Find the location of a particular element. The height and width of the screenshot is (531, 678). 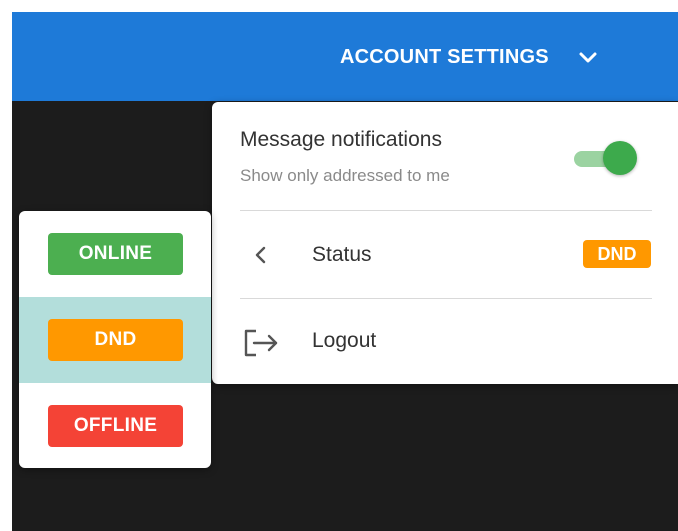

message-notifications-title: Message notifications is located at coordinates (341, 139).